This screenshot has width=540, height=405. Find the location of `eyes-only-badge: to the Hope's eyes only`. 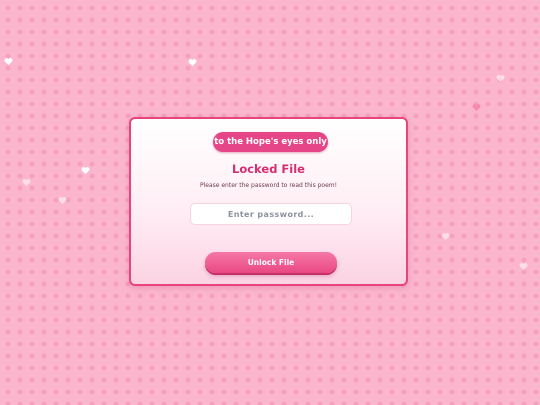

eyes-only-badge: to the Hope's eyes only is located at coordinates (270, 142).